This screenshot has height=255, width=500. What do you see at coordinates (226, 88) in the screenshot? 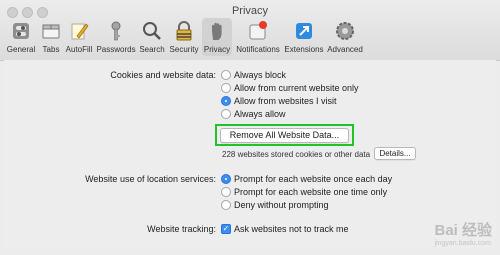
I see `radio-allow-current-website` at bounding box center [226, 88].